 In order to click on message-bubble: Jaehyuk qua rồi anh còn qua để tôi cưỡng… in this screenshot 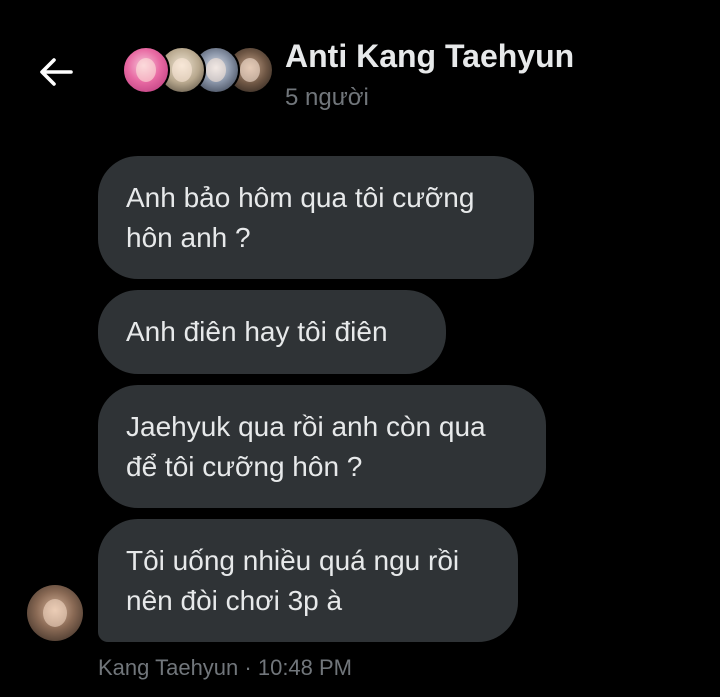, I will do `click(322, 446)`.